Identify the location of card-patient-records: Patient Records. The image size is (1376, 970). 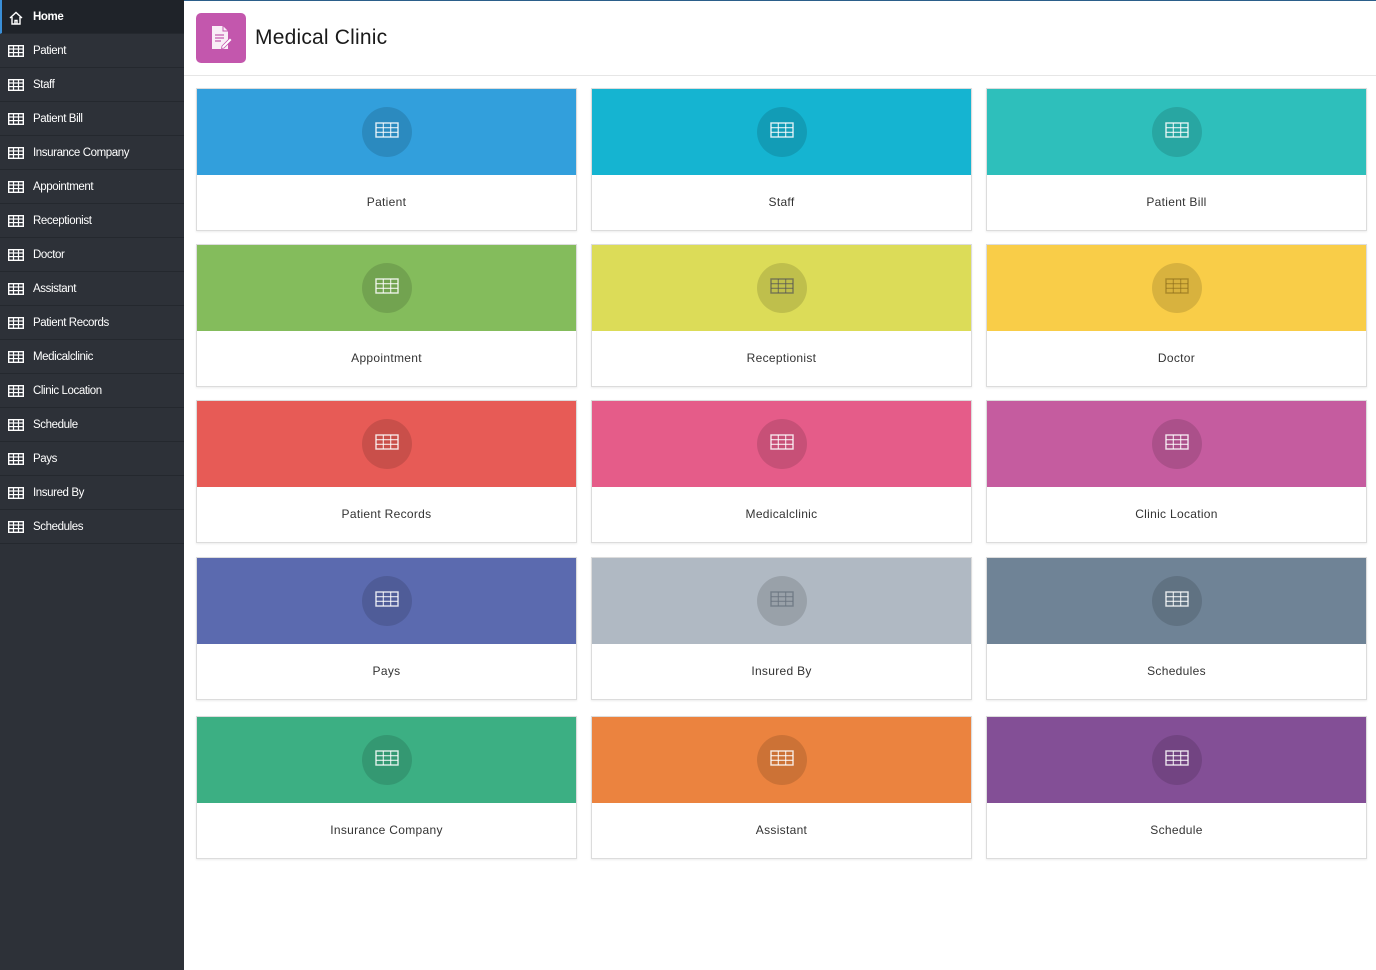
(386, 471).